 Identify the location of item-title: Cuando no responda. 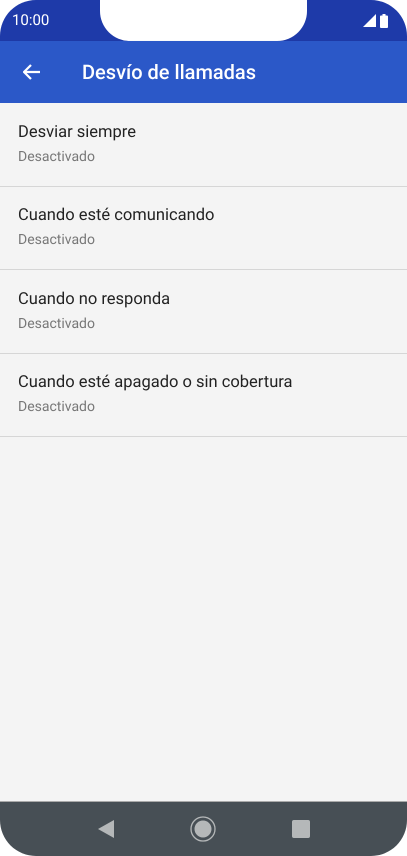
(95, 299).